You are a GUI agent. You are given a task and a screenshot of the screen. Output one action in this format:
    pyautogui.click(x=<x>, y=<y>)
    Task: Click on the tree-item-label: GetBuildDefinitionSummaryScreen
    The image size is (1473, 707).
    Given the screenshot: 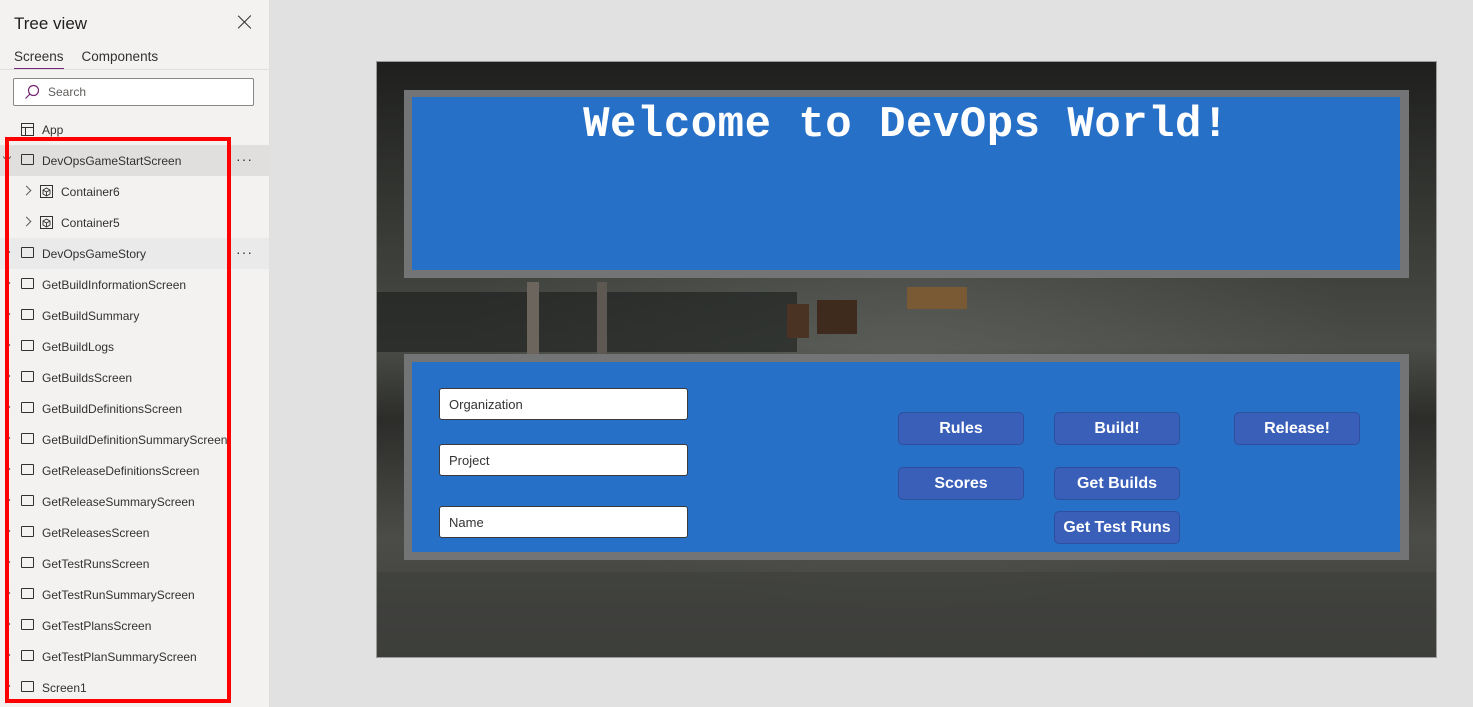 What is the action you would take?
    pyautogui.click(x=135, y=440)
    